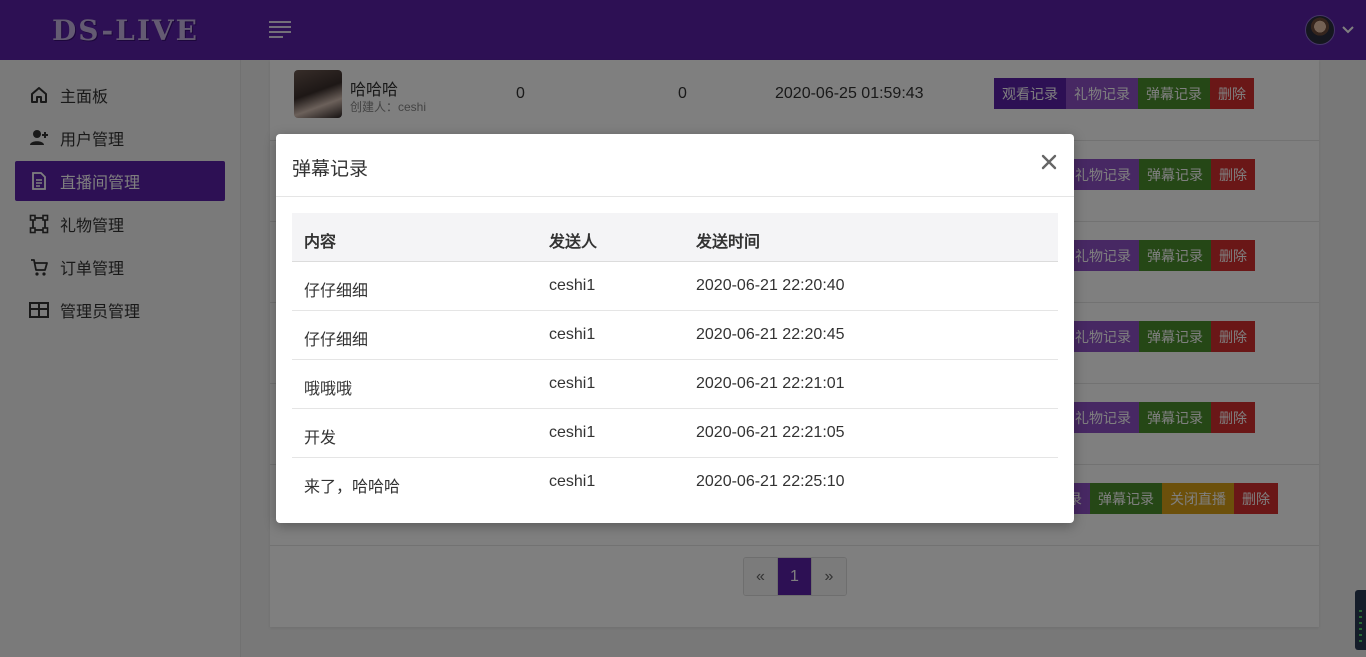 Image resolution: width=1366 pixels, height=657 pixels. I want to click on column-header-content: 内容, so click(320, 242).